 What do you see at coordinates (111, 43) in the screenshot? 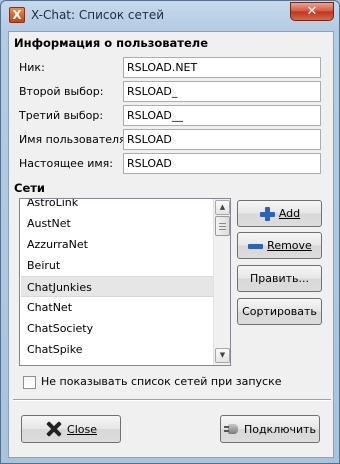
I see `user-info-heading: Информация о пользователе` at bounding box center [111, 43].